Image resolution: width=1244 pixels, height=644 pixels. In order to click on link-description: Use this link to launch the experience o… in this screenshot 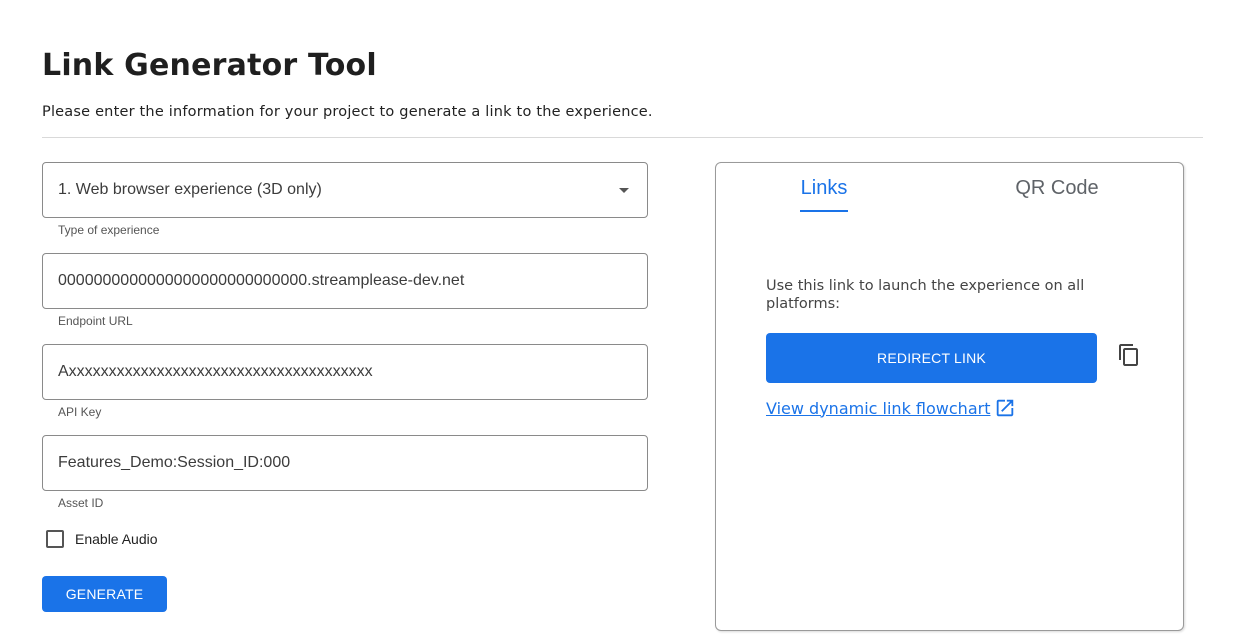, I will do `click(925, 295)`.